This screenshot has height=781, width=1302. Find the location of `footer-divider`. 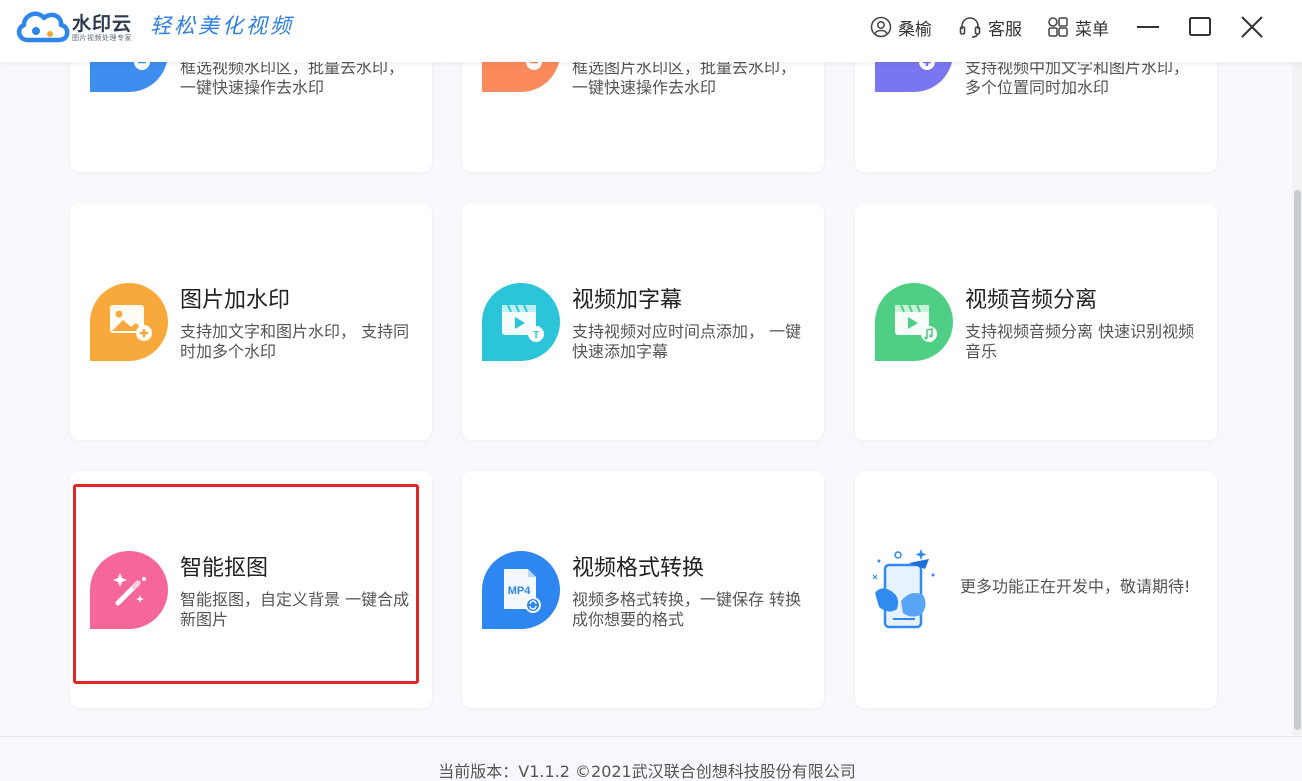

footer-divider is located at coordinates (651, 736).